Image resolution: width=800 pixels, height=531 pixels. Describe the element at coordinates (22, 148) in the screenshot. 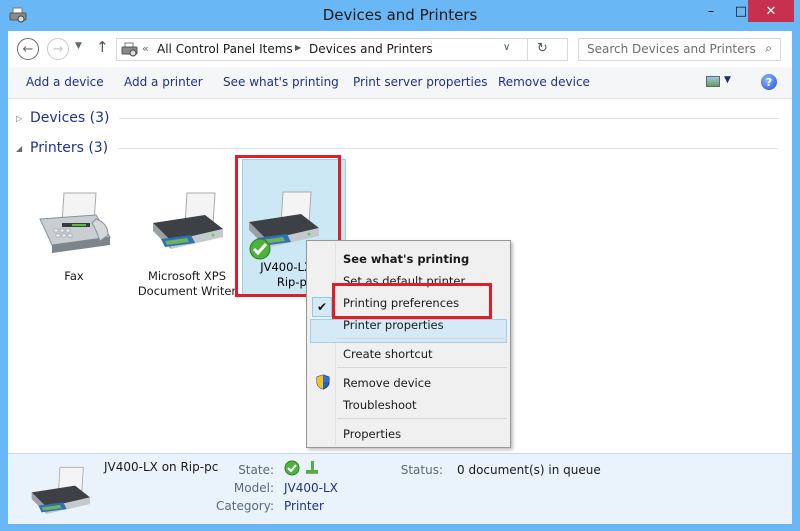

I see `collapse-arrow-icon: ◢` at that location.